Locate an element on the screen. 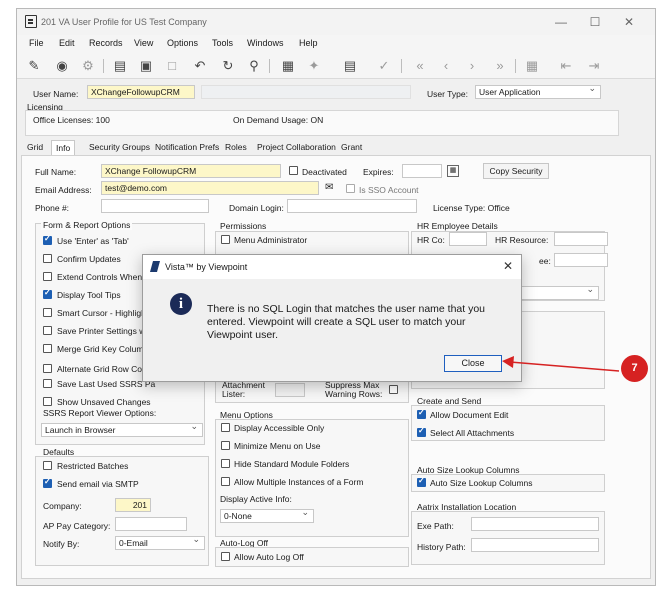  annotation-overlay is located at coordinates (561, 364).